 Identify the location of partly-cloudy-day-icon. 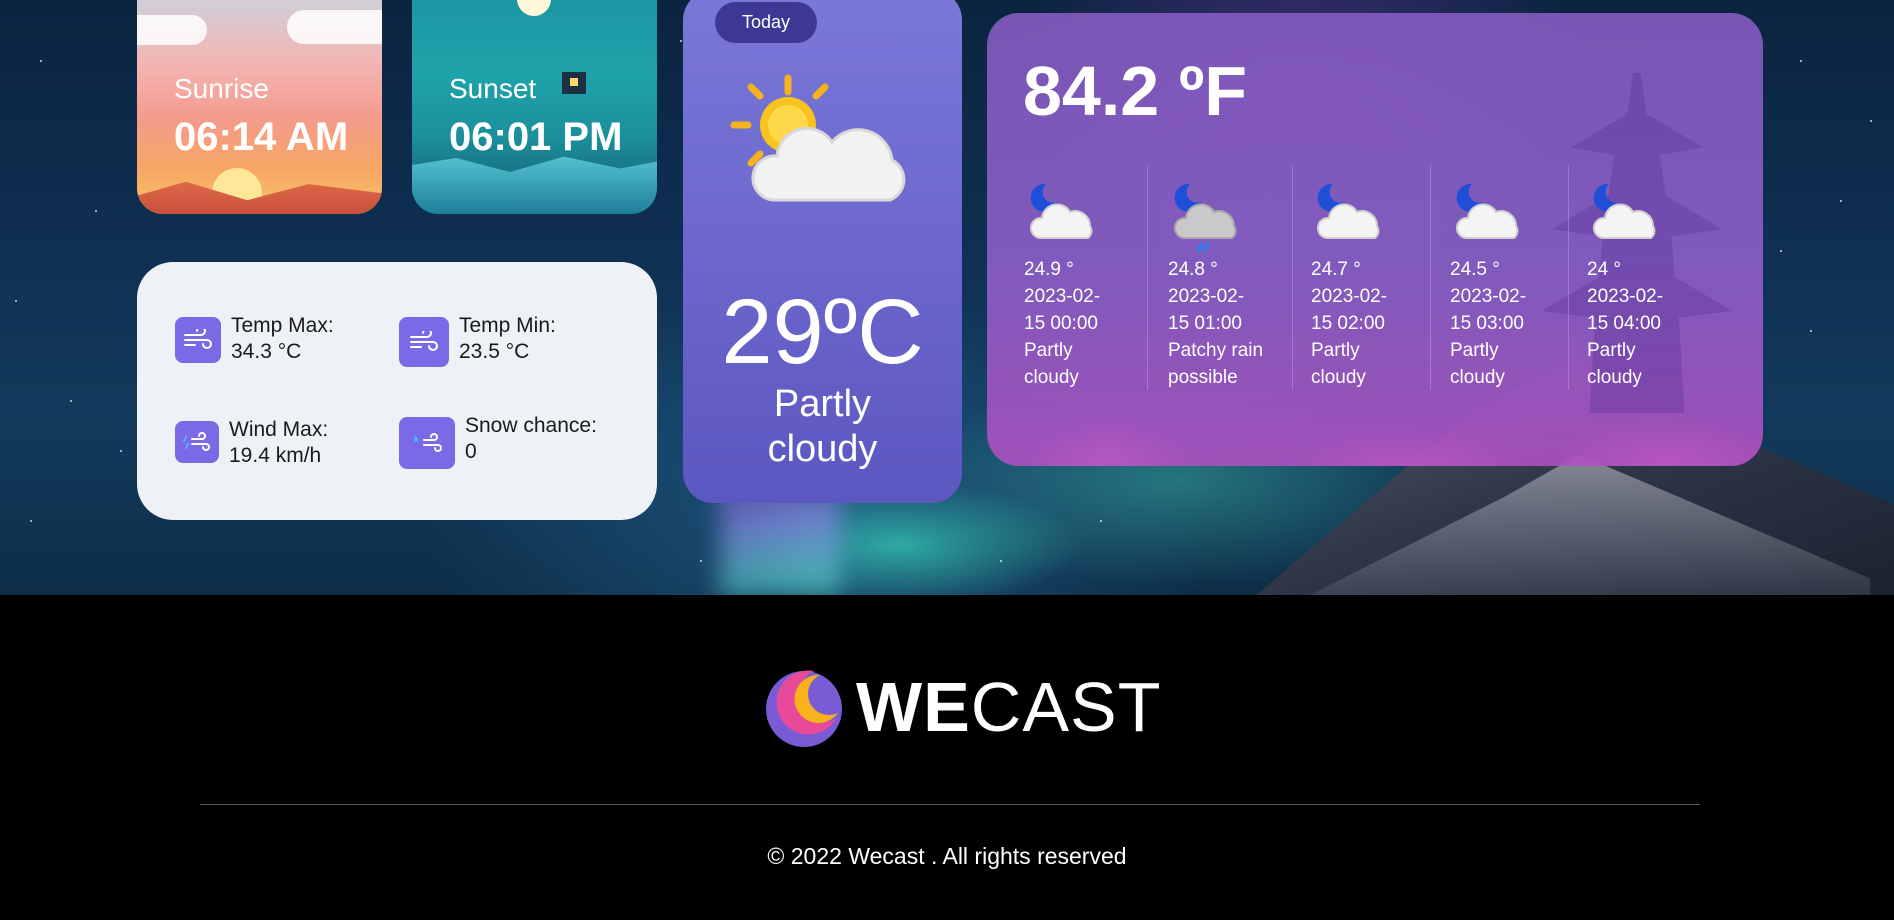
(823, 145).